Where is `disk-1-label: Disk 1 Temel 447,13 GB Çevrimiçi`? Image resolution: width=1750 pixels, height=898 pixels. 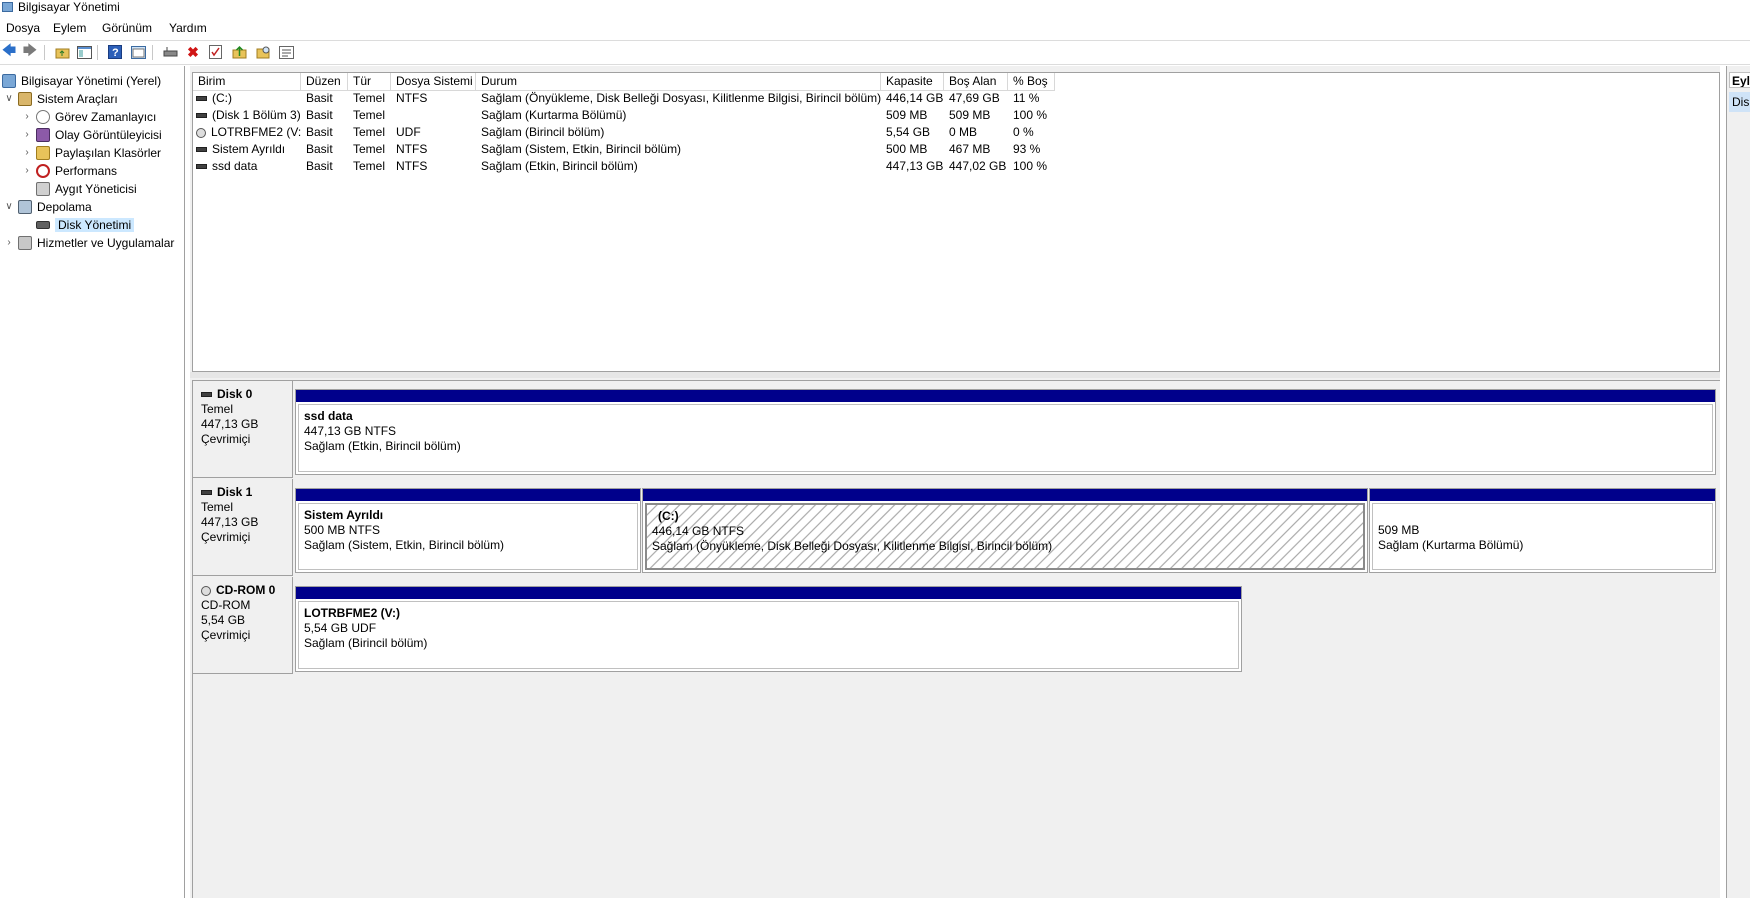 disk-1-label: Disk 1 Temel 447,13 GB Çevrimiçi is located at coordinates (243, 527).